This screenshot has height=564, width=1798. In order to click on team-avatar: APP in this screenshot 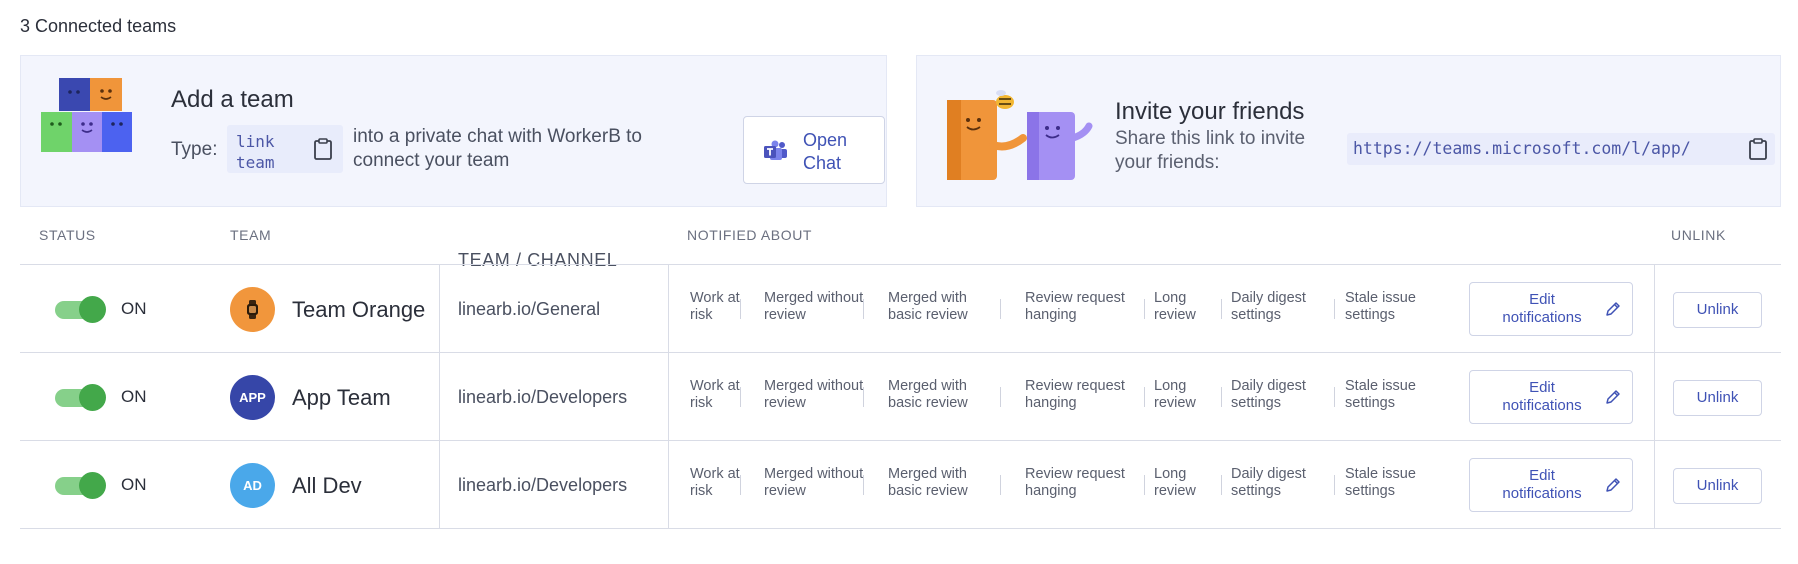, I will do `click(252, 397)`.